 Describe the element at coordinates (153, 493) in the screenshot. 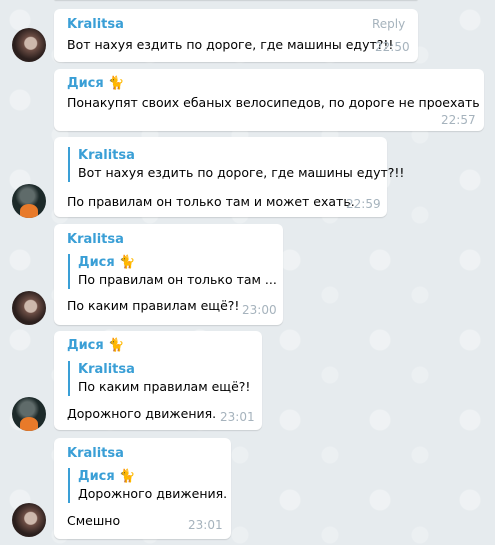

I see `quote-text: Дорожного движения.` at that location.